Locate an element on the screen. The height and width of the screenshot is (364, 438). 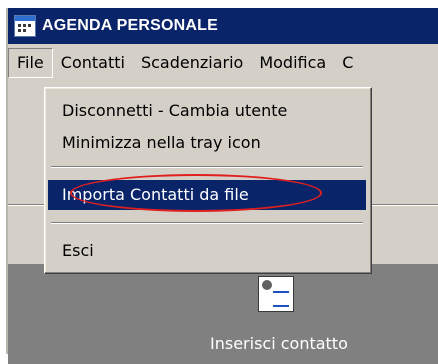
menuitem-importa-label: Importa Contatti da file is located at coordinates (155, 194).